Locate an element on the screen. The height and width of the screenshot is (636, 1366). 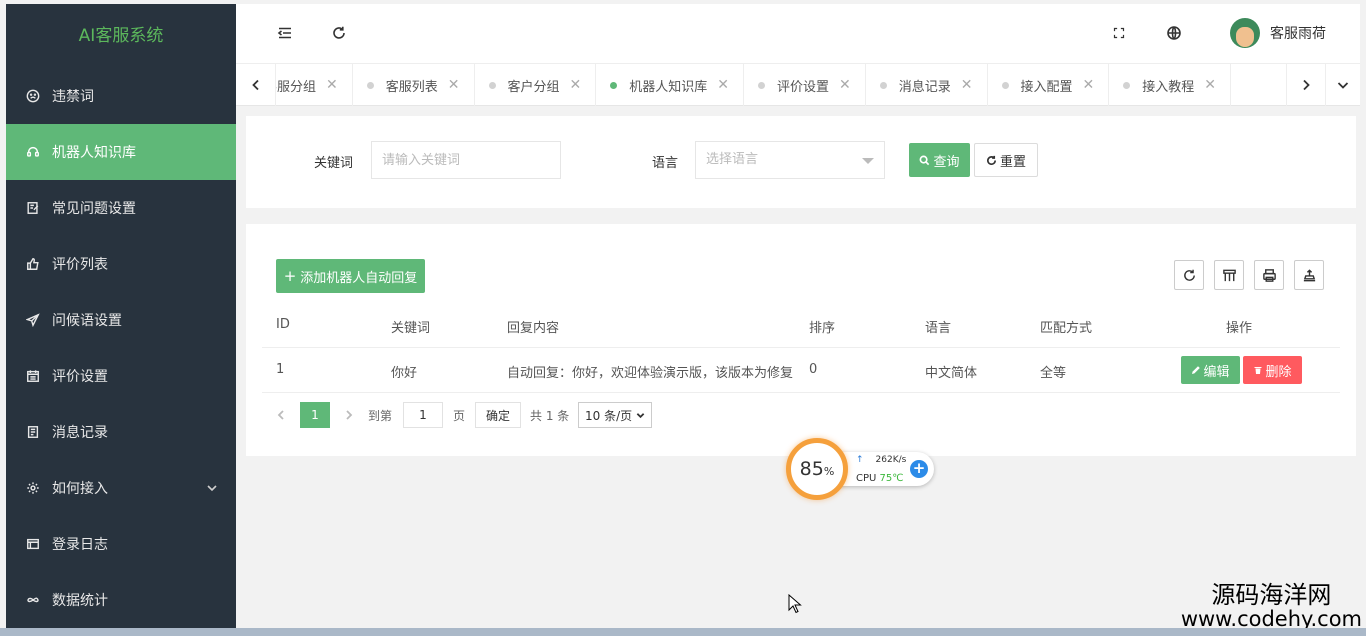
tab-review-settings: 评价设置 ✕ is located at coordinates (805, 85).